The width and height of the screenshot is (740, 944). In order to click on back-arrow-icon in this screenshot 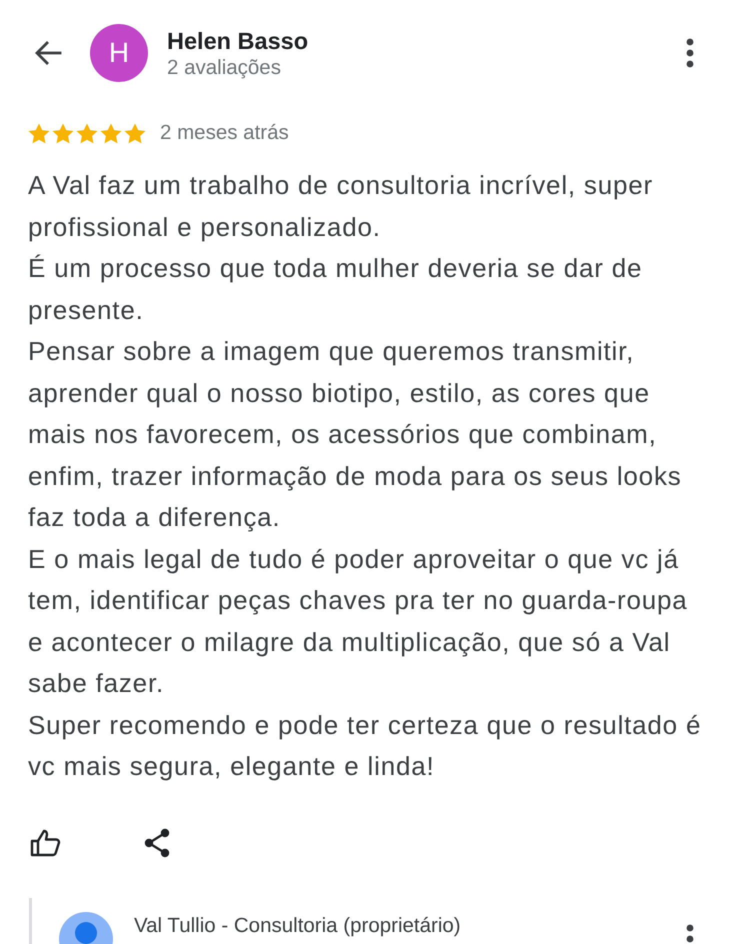, I will do `click(48, 53)`.